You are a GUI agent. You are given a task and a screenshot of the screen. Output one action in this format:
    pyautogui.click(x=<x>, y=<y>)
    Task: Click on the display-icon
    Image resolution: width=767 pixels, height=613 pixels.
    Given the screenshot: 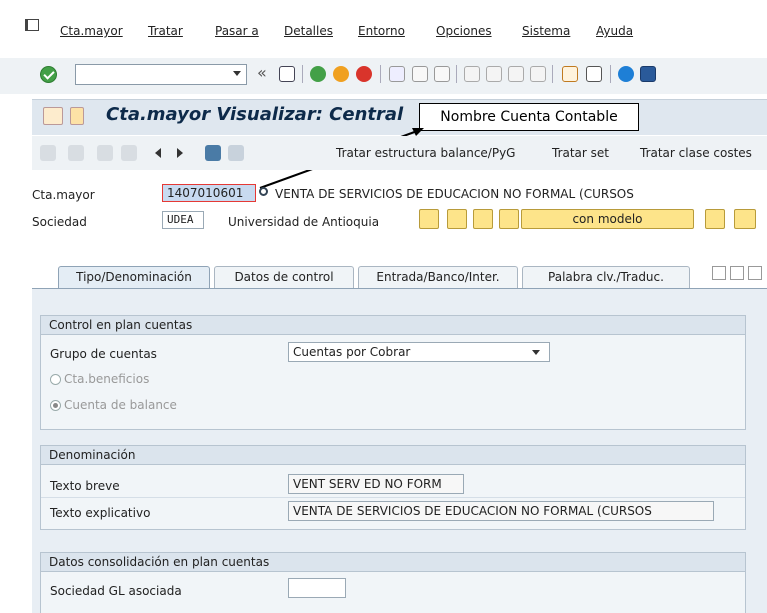 What is the action you would take?
    pyautogui.click(x=429, y=219)
    